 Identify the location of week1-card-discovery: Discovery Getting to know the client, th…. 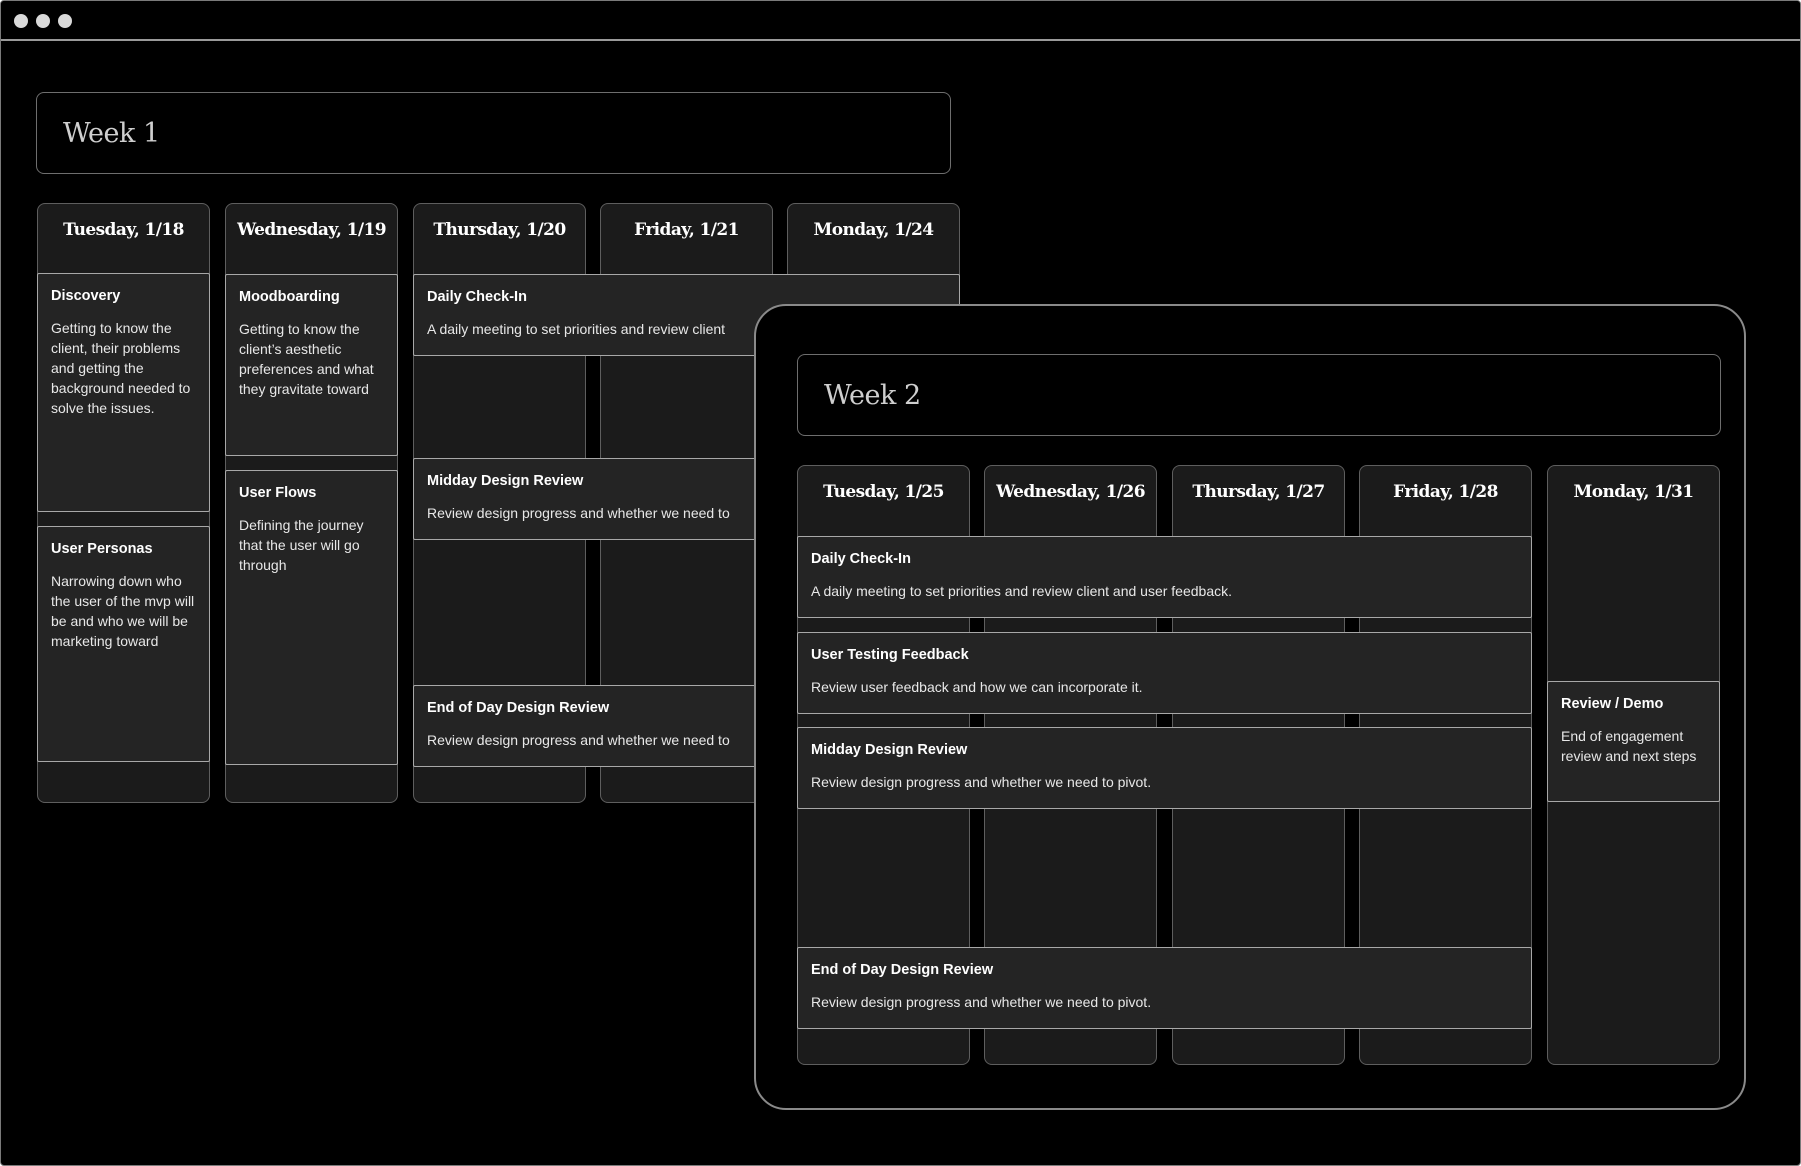
(123, 392).